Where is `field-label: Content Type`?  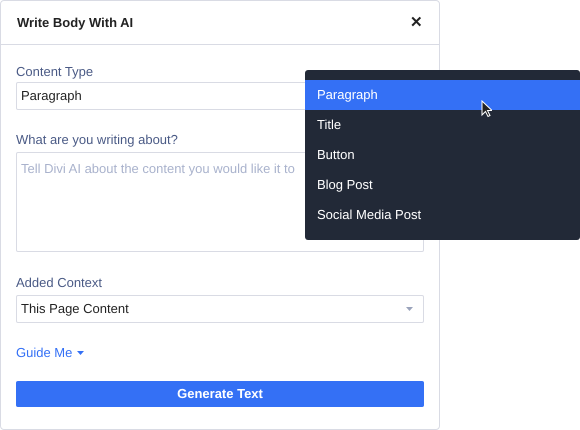 field-label: Content Type is located at coordinates (55, 72).